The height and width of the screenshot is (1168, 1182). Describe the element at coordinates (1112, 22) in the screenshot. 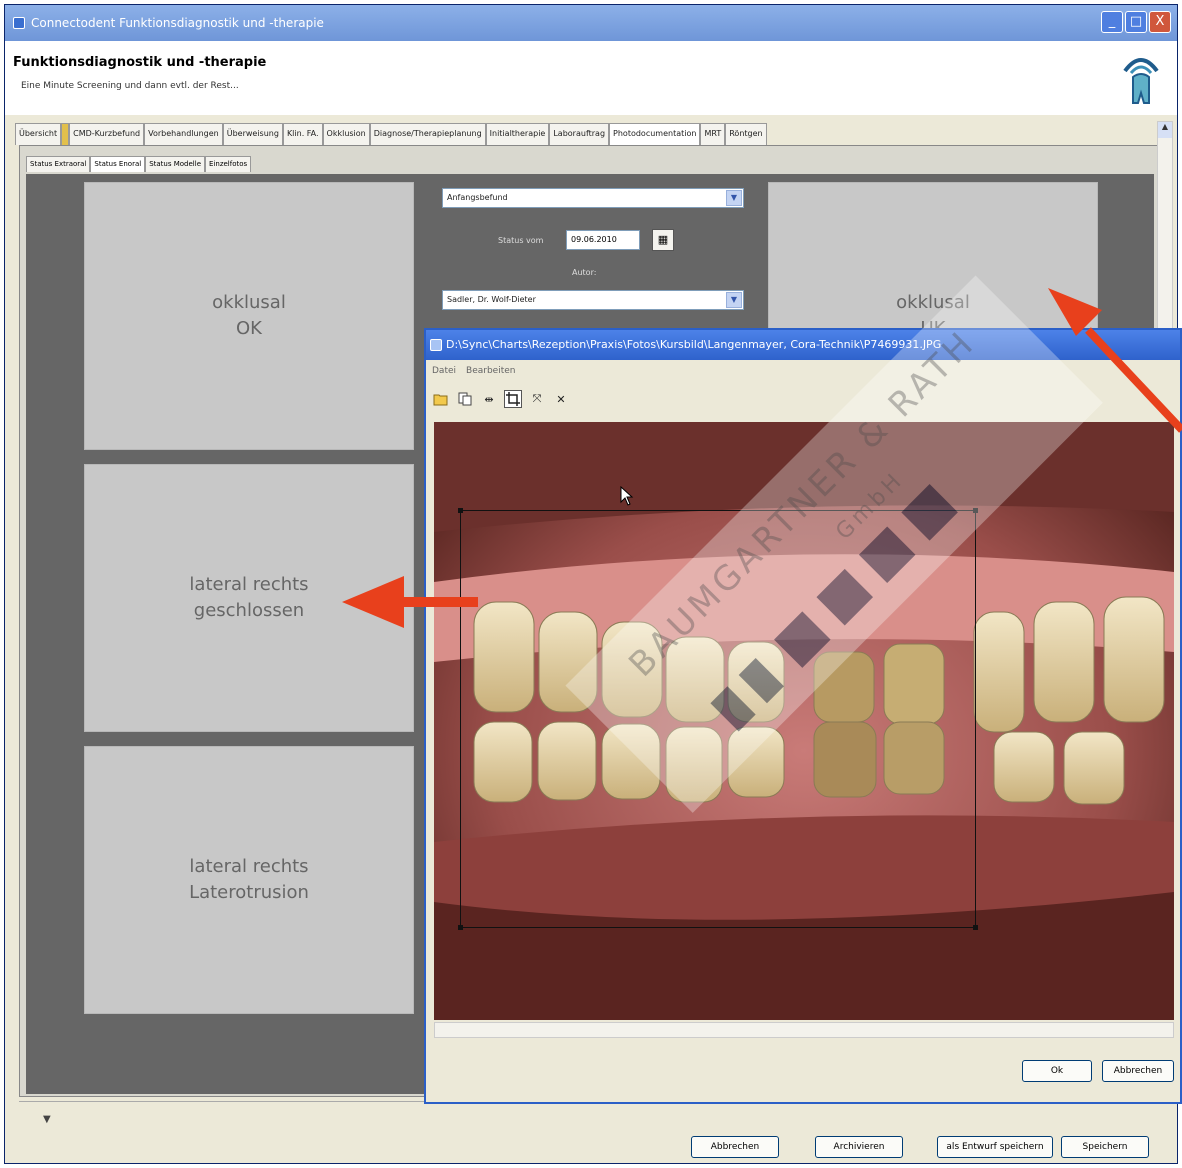

I see `minimize-button: _` at that location.